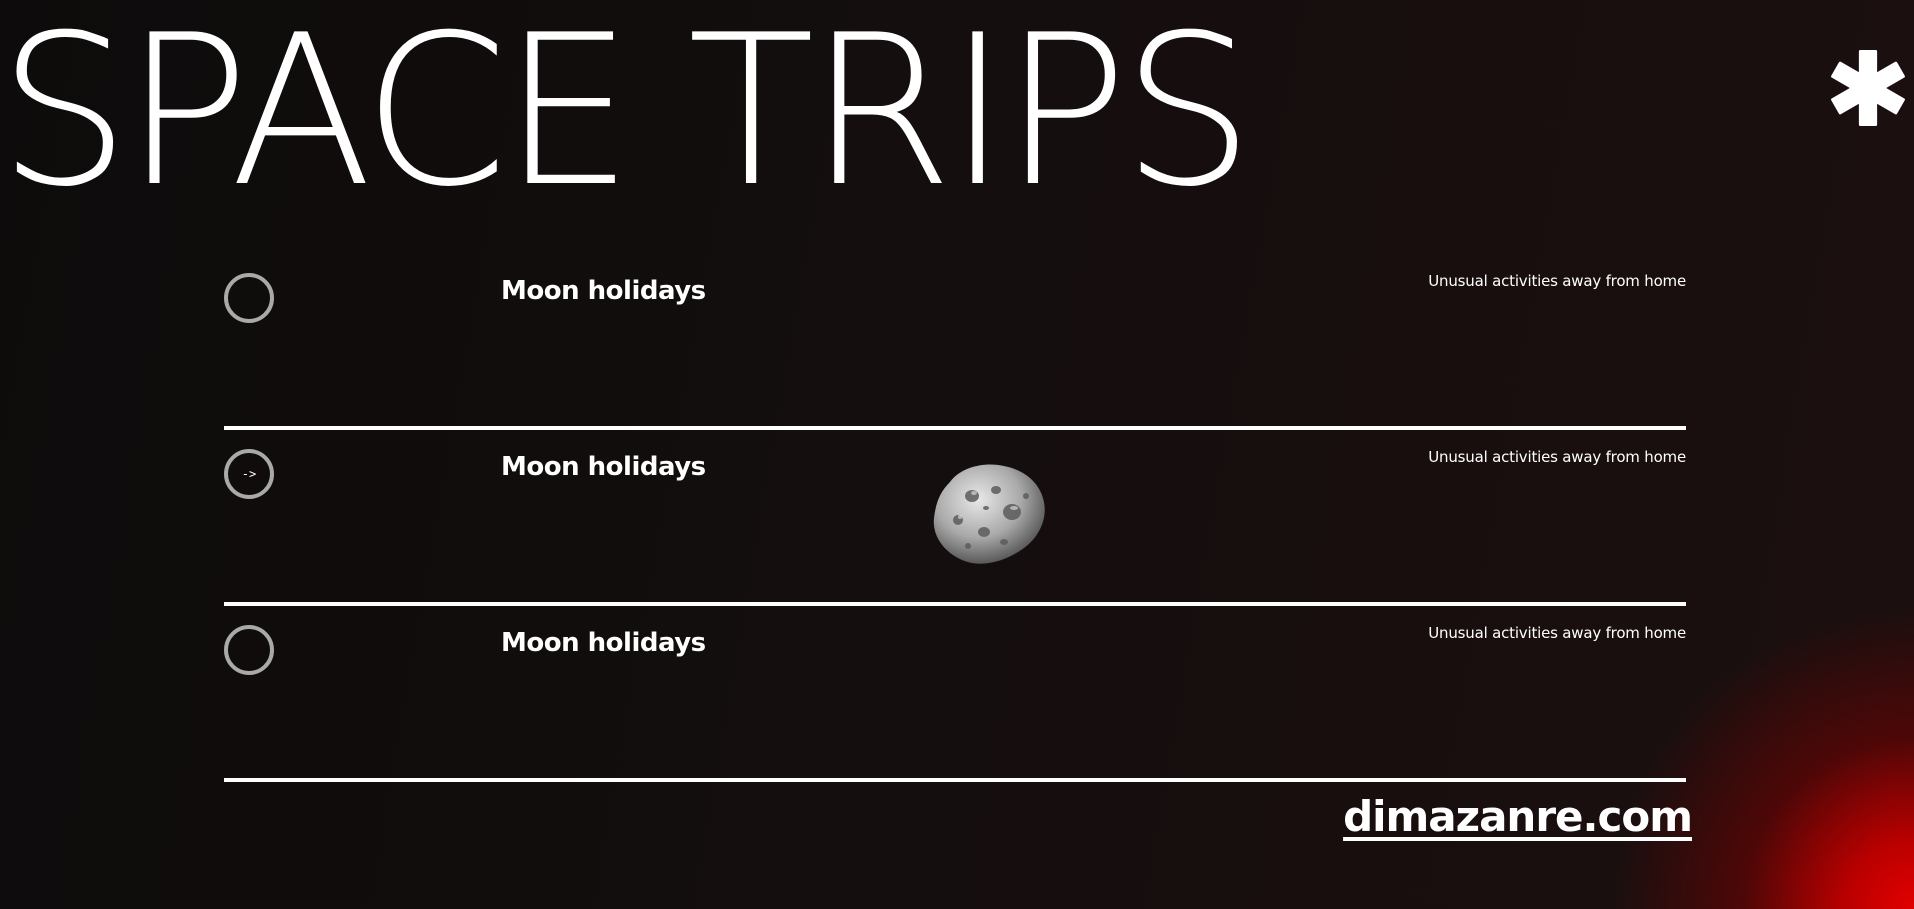 This screenshot has height=909, width=1914. I want to click on arrow-icon: ->, so click(249, 474).